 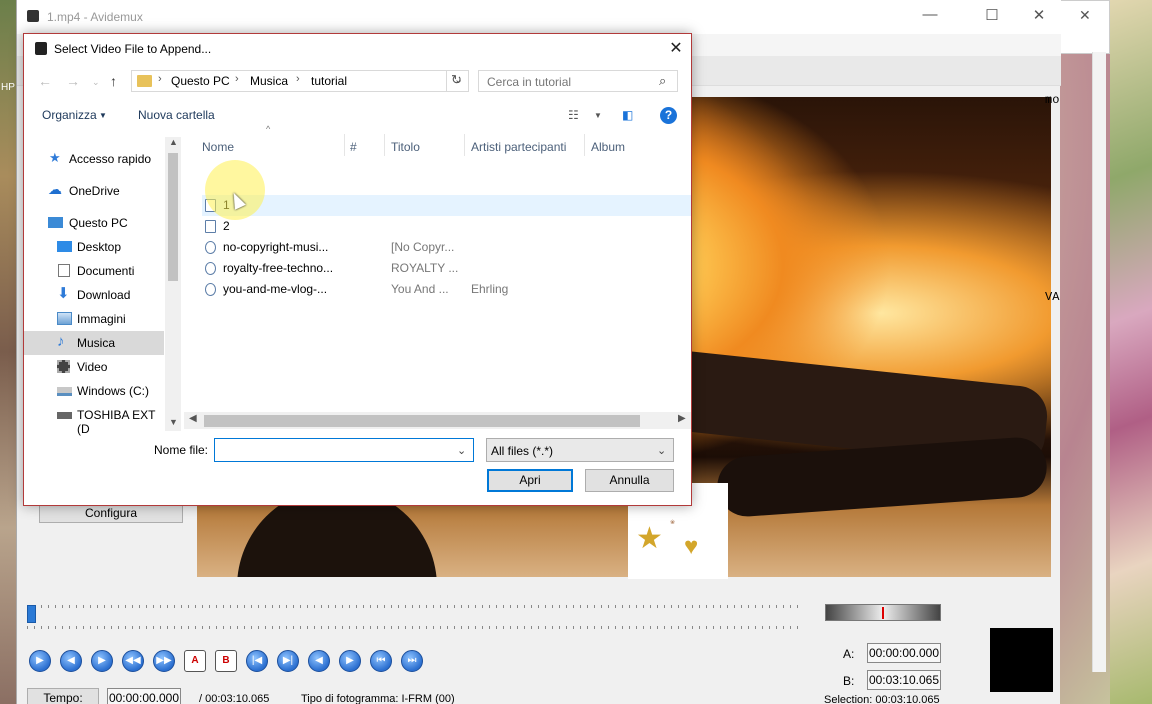 What do you see at coordinates (456, 81) in the screenshot?
I see `refresh-icon: ↻` at bounding box center [456, 81].